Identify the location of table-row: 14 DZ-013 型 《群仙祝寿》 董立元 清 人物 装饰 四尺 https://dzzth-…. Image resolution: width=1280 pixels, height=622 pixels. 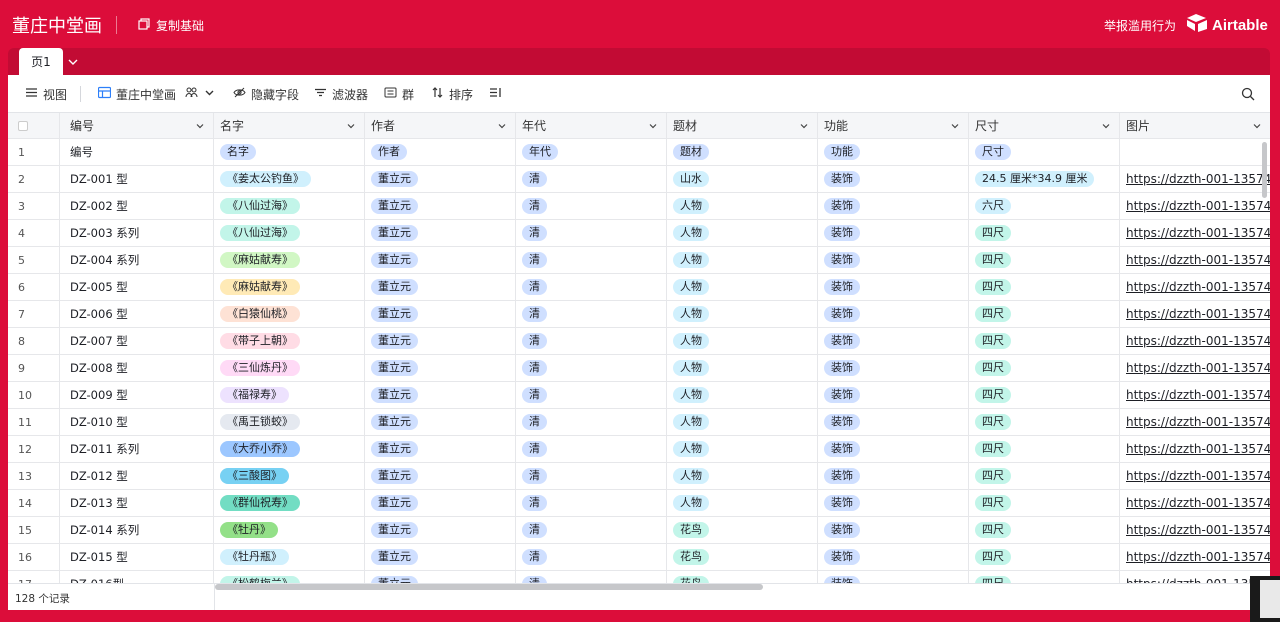
(639, 503).